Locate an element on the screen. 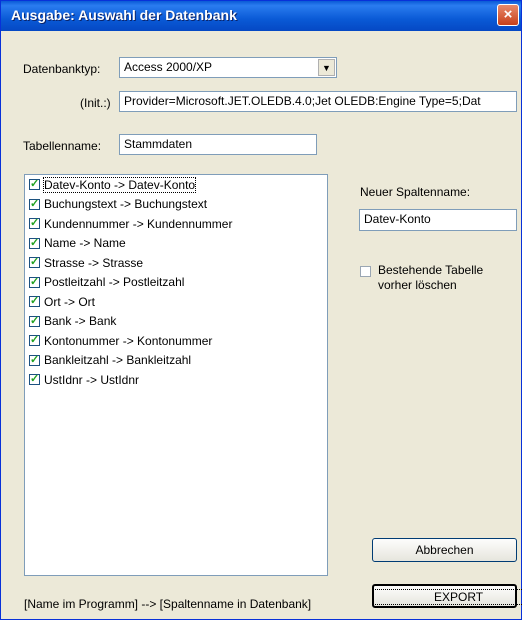 This screenshot has width=522, height=620. checkbox-icon is located at coordinates (365, 271).